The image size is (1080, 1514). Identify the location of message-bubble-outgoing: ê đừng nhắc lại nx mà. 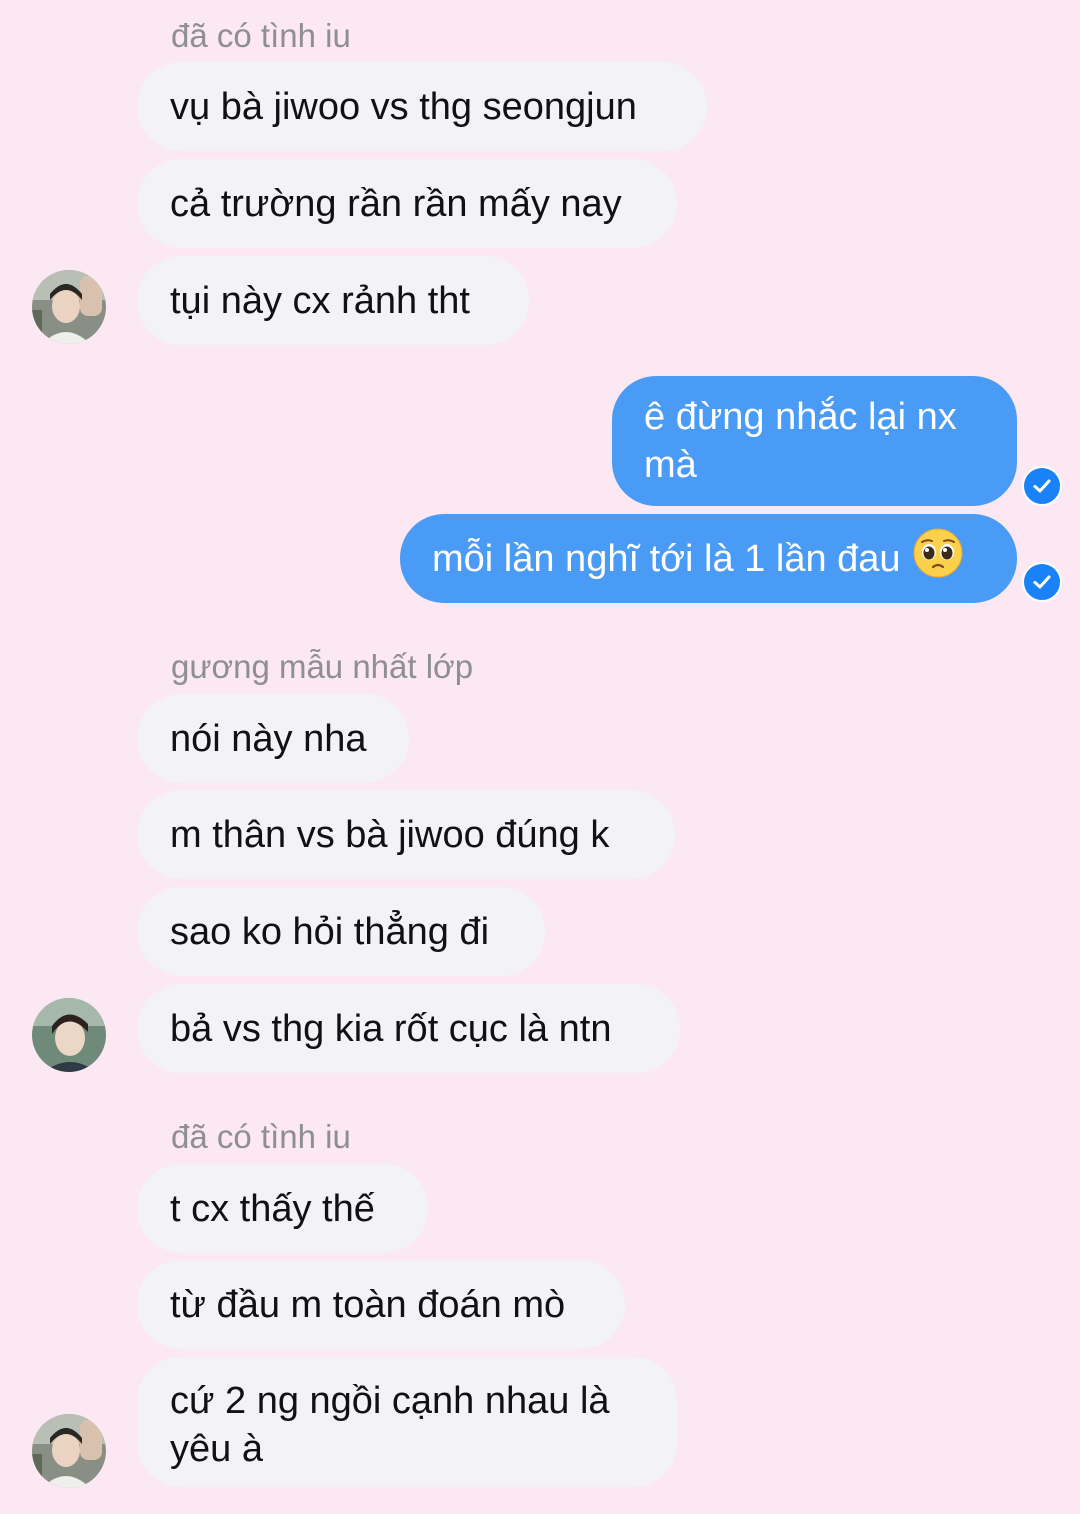
(814, 441).